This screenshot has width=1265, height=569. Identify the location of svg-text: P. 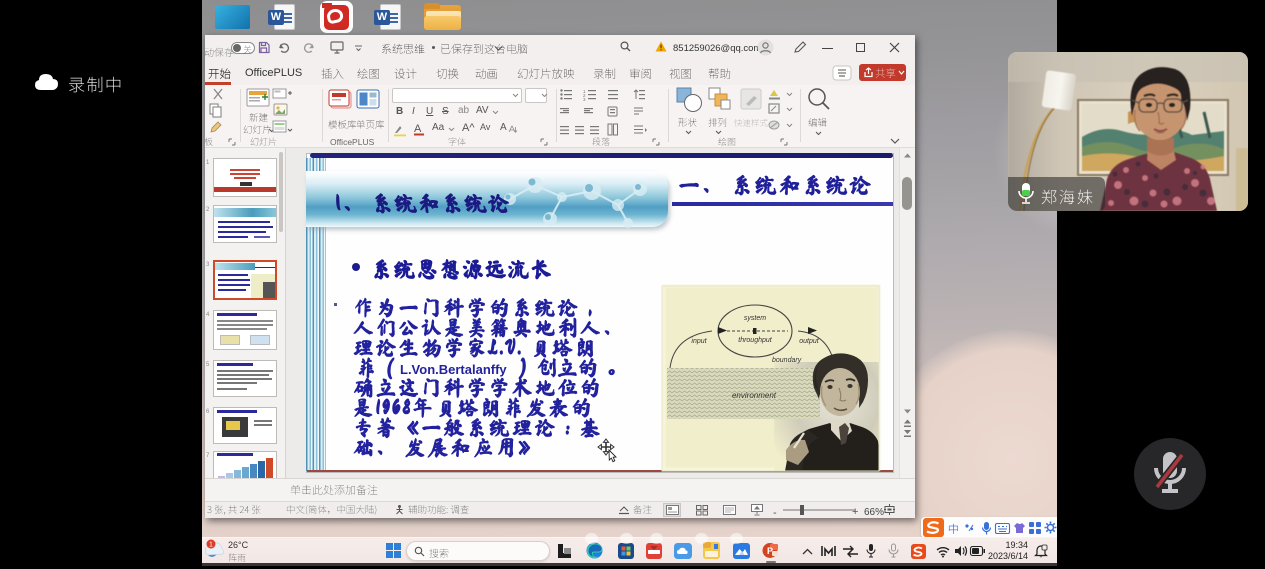
(770, 551).